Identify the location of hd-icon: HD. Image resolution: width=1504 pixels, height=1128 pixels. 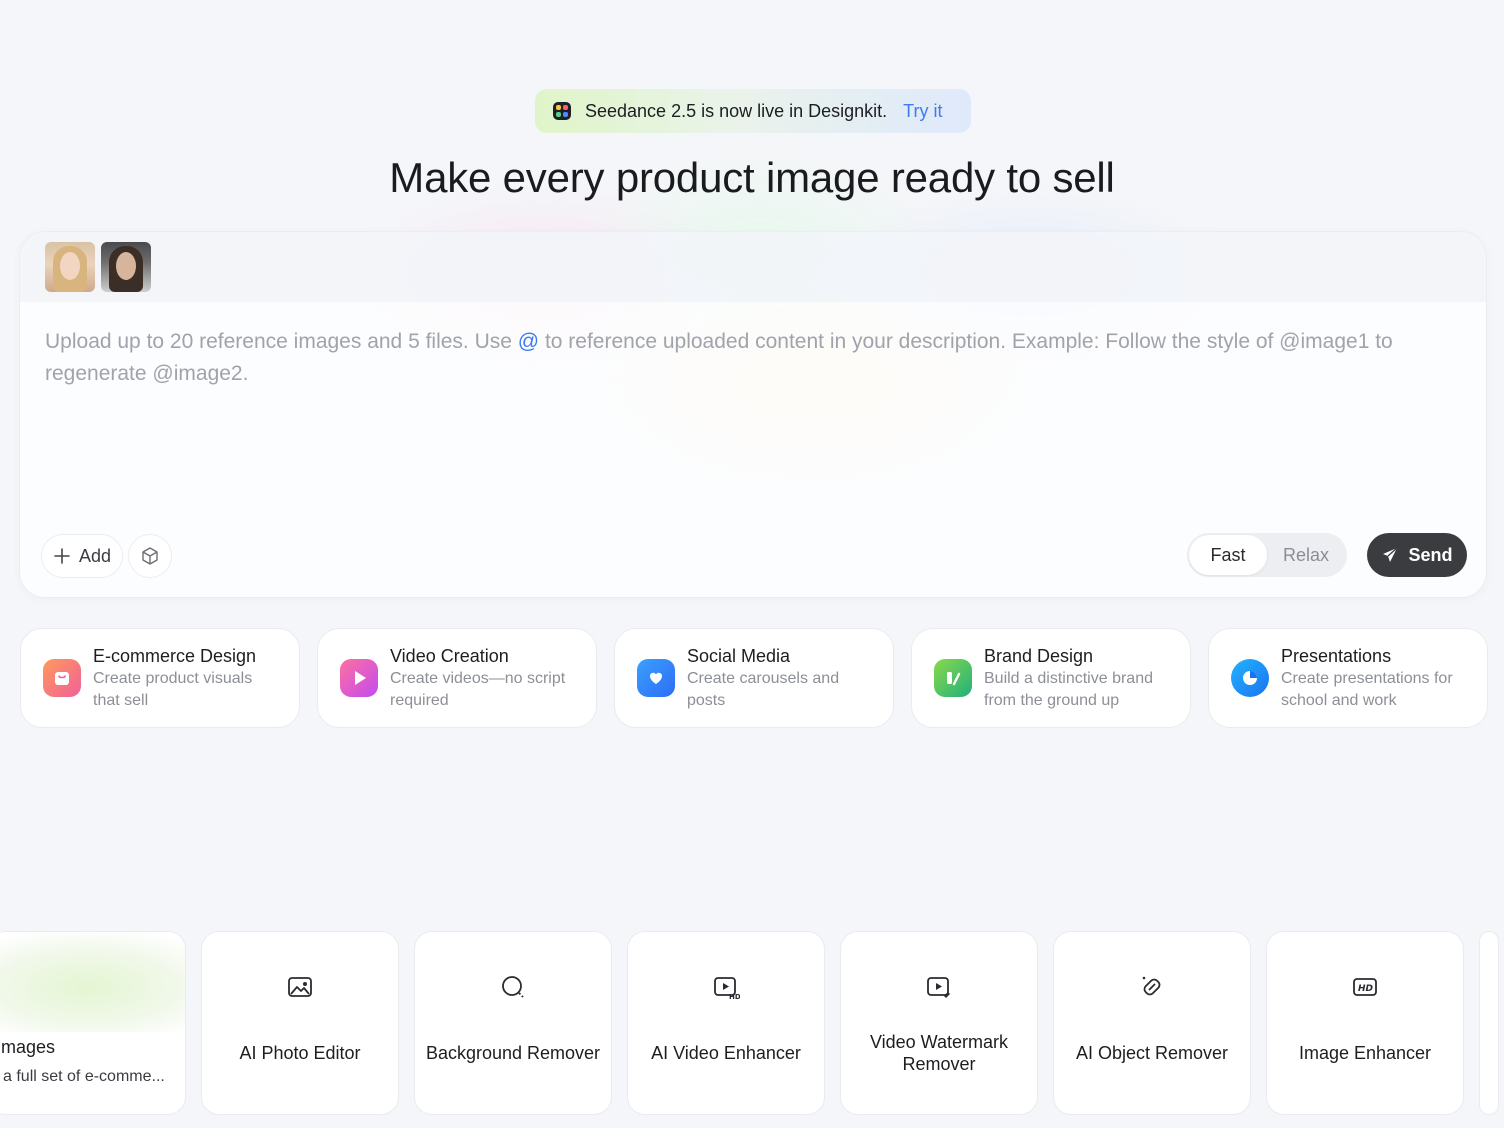
(1365, 987).